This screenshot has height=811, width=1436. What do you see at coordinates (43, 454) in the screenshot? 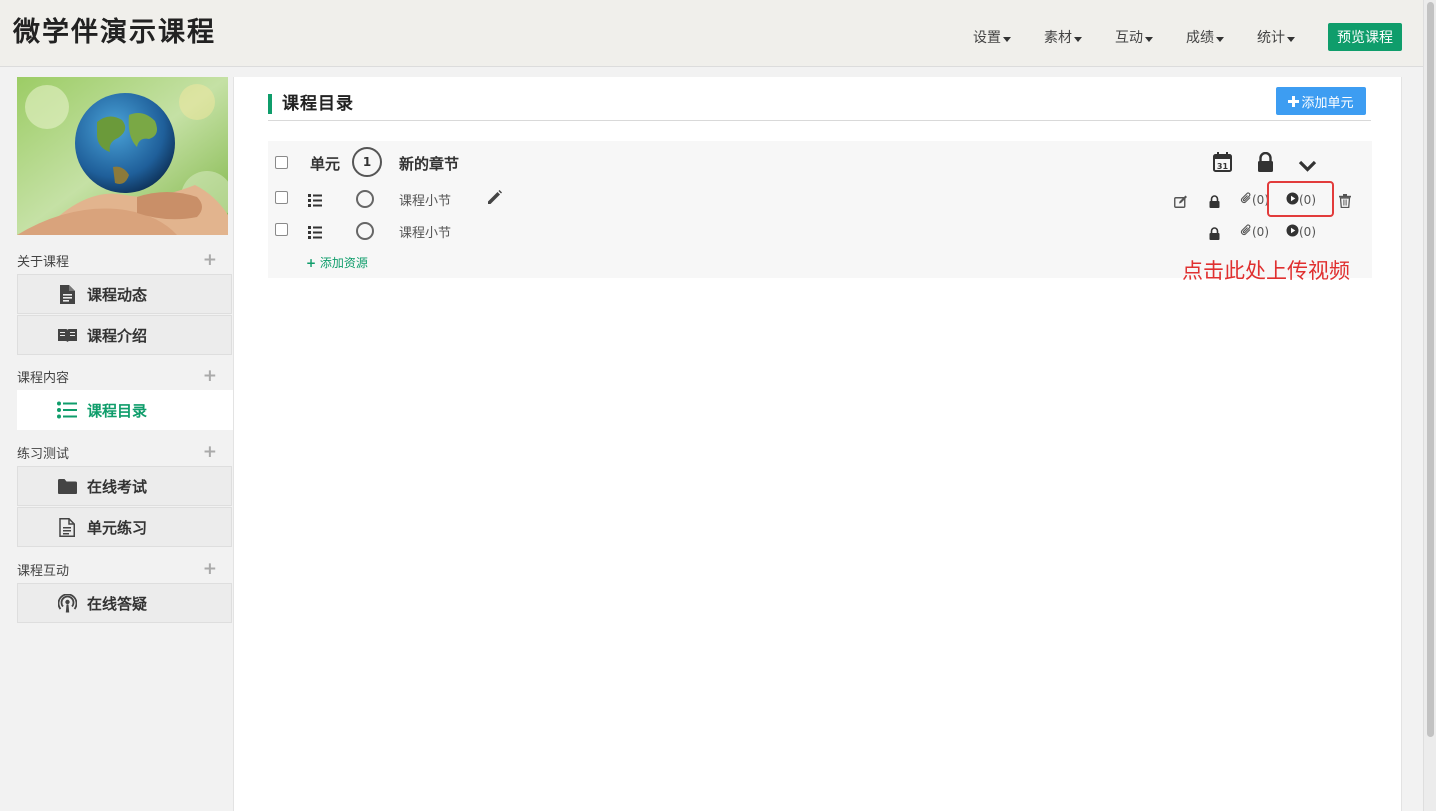
I see `section-title: 练习测试` at bounding box center [43, 454].